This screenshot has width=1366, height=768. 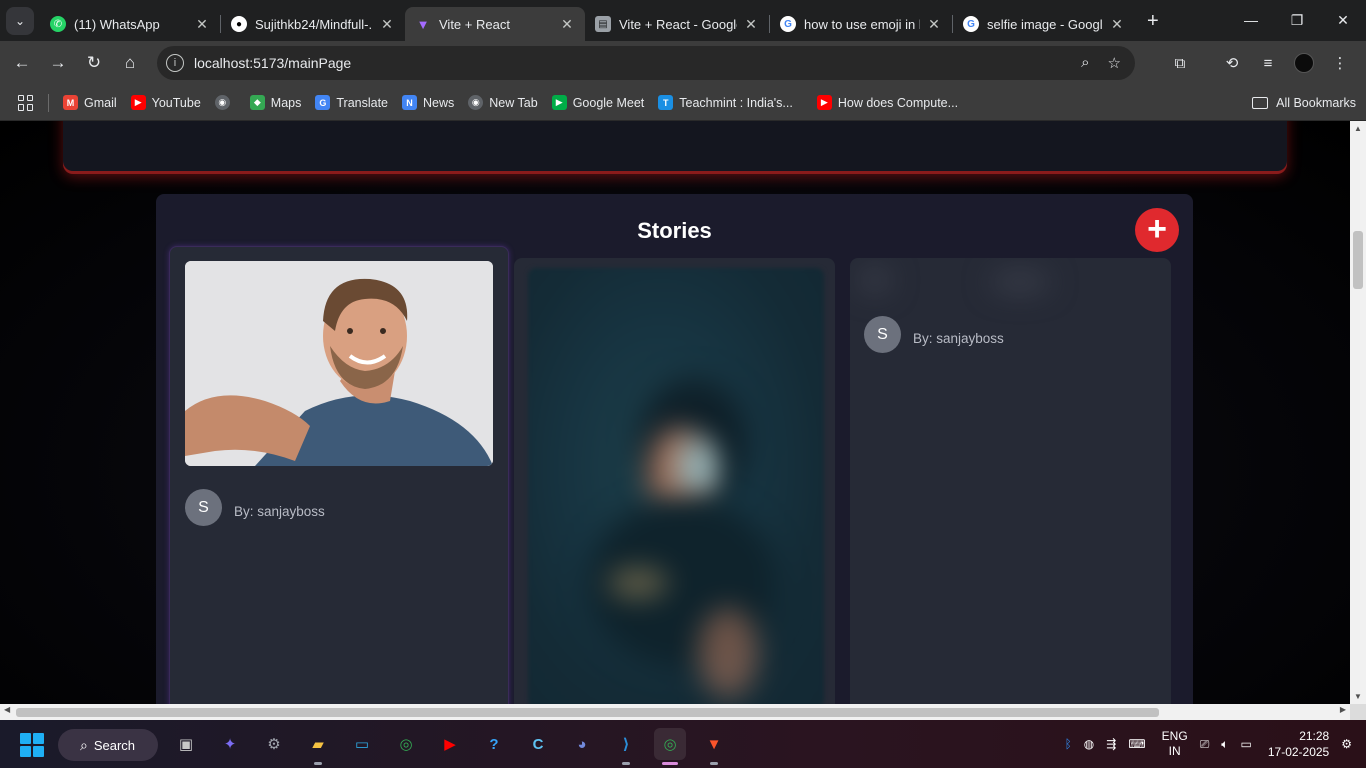 I want to click on discord-icon: ◕, so click(x=582, y=744).